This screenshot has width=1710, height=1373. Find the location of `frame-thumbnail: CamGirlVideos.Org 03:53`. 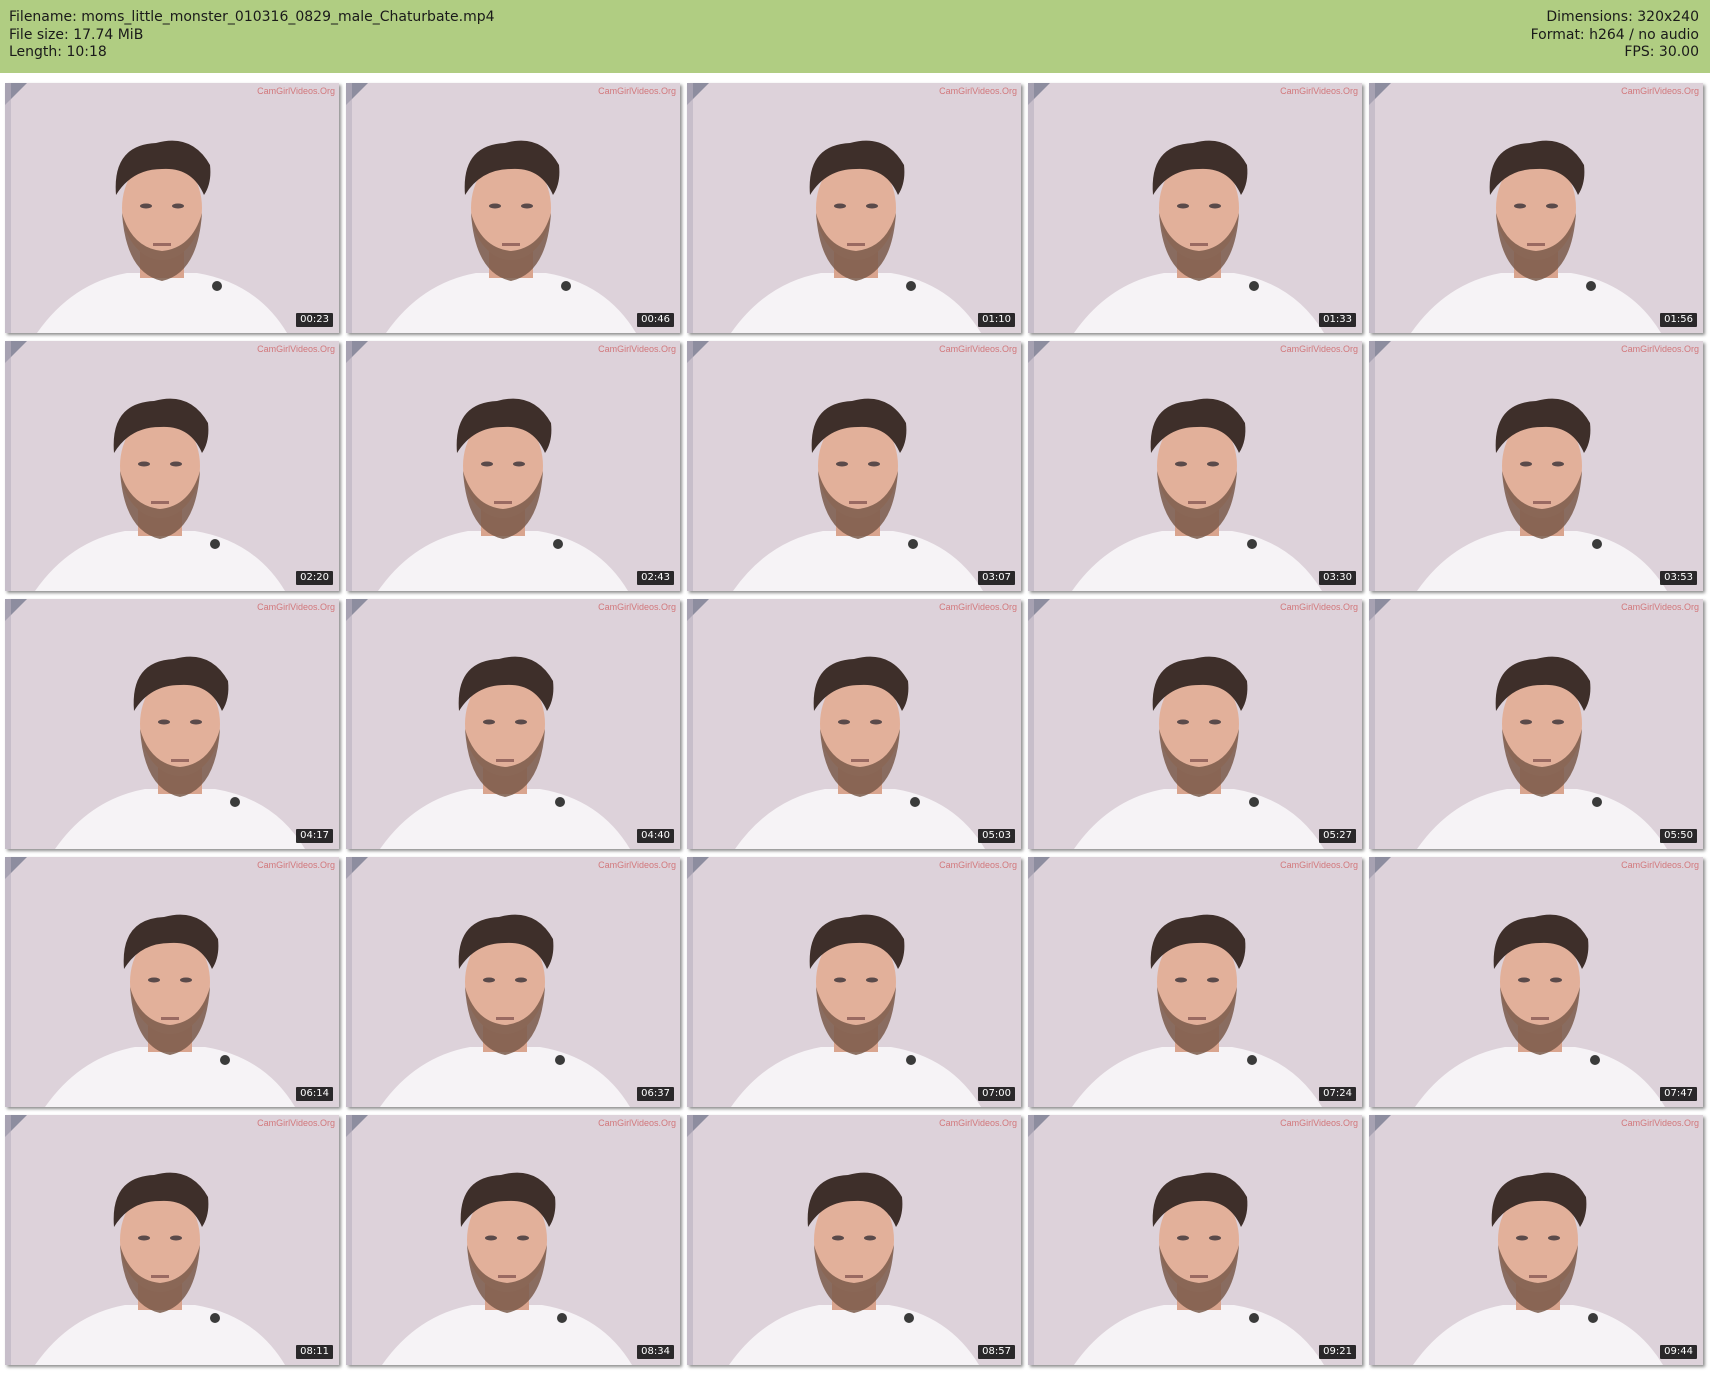

frame-thumbnail: CamGirlVideos.Org 03:53 is located at coordinates (1536, 466).